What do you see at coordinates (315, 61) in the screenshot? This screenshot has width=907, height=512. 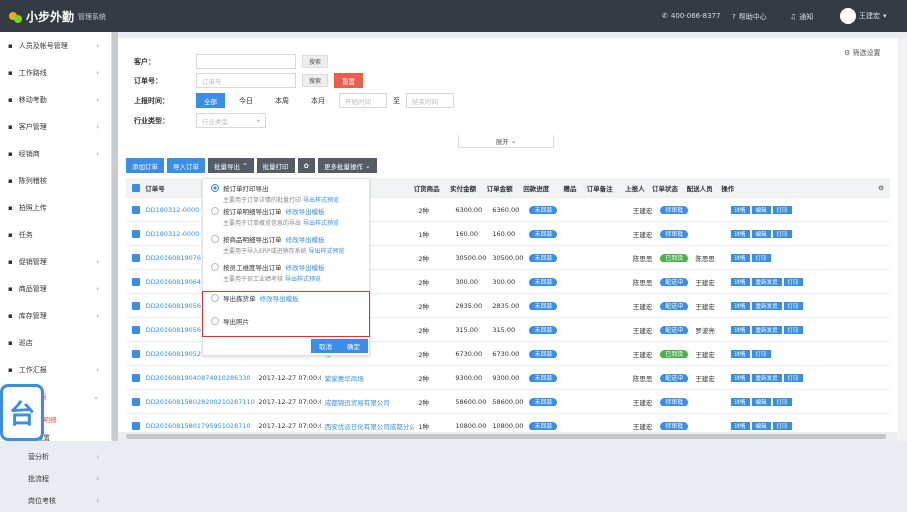 I see `customer-search-button: 搜索` at bounding box center [315, 61].